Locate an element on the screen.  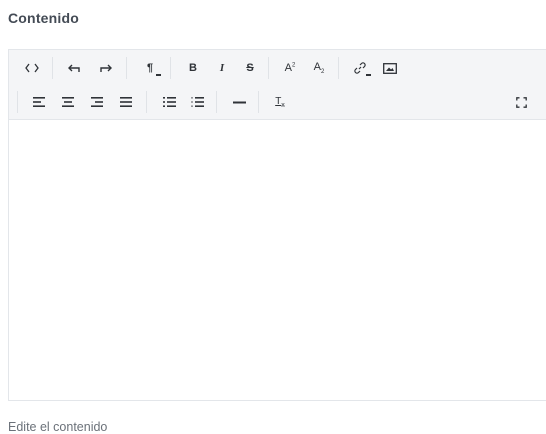
align-left-icon is located at coordinates (39, 102).